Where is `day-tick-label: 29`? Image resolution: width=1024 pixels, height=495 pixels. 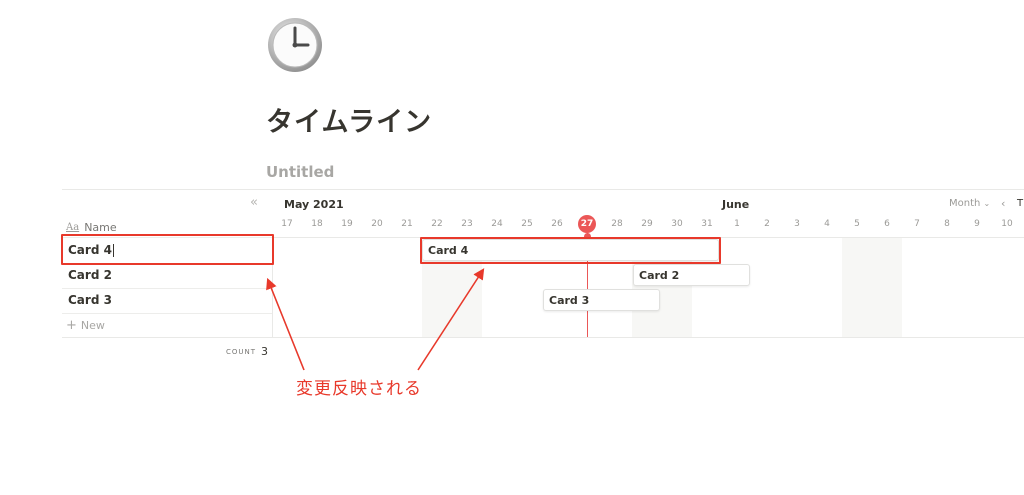
day-tick-label: 29 is located at coordinates (647, 224).